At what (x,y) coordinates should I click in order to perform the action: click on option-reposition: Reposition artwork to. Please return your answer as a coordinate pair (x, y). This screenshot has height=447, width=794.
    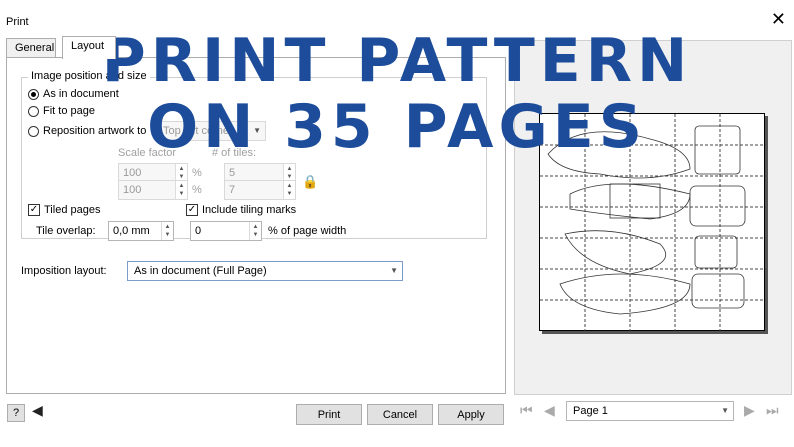
    Looking at the image, I should click on (87, 131).